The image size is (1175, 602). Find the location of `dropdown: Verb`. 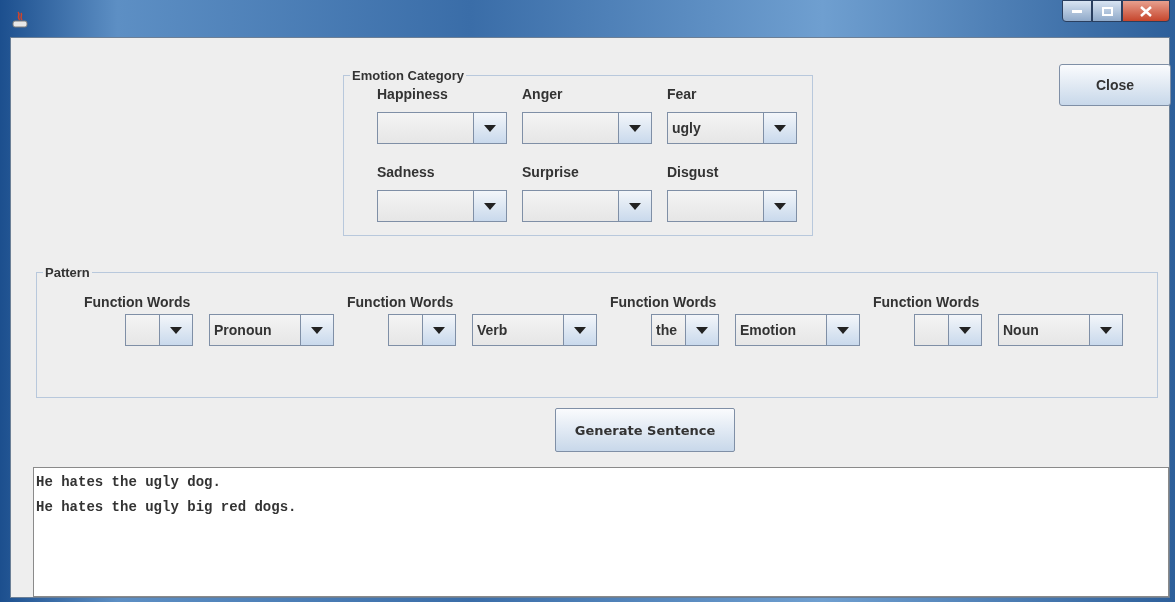

dropdown: Verb is located at coordinates (534, 330).